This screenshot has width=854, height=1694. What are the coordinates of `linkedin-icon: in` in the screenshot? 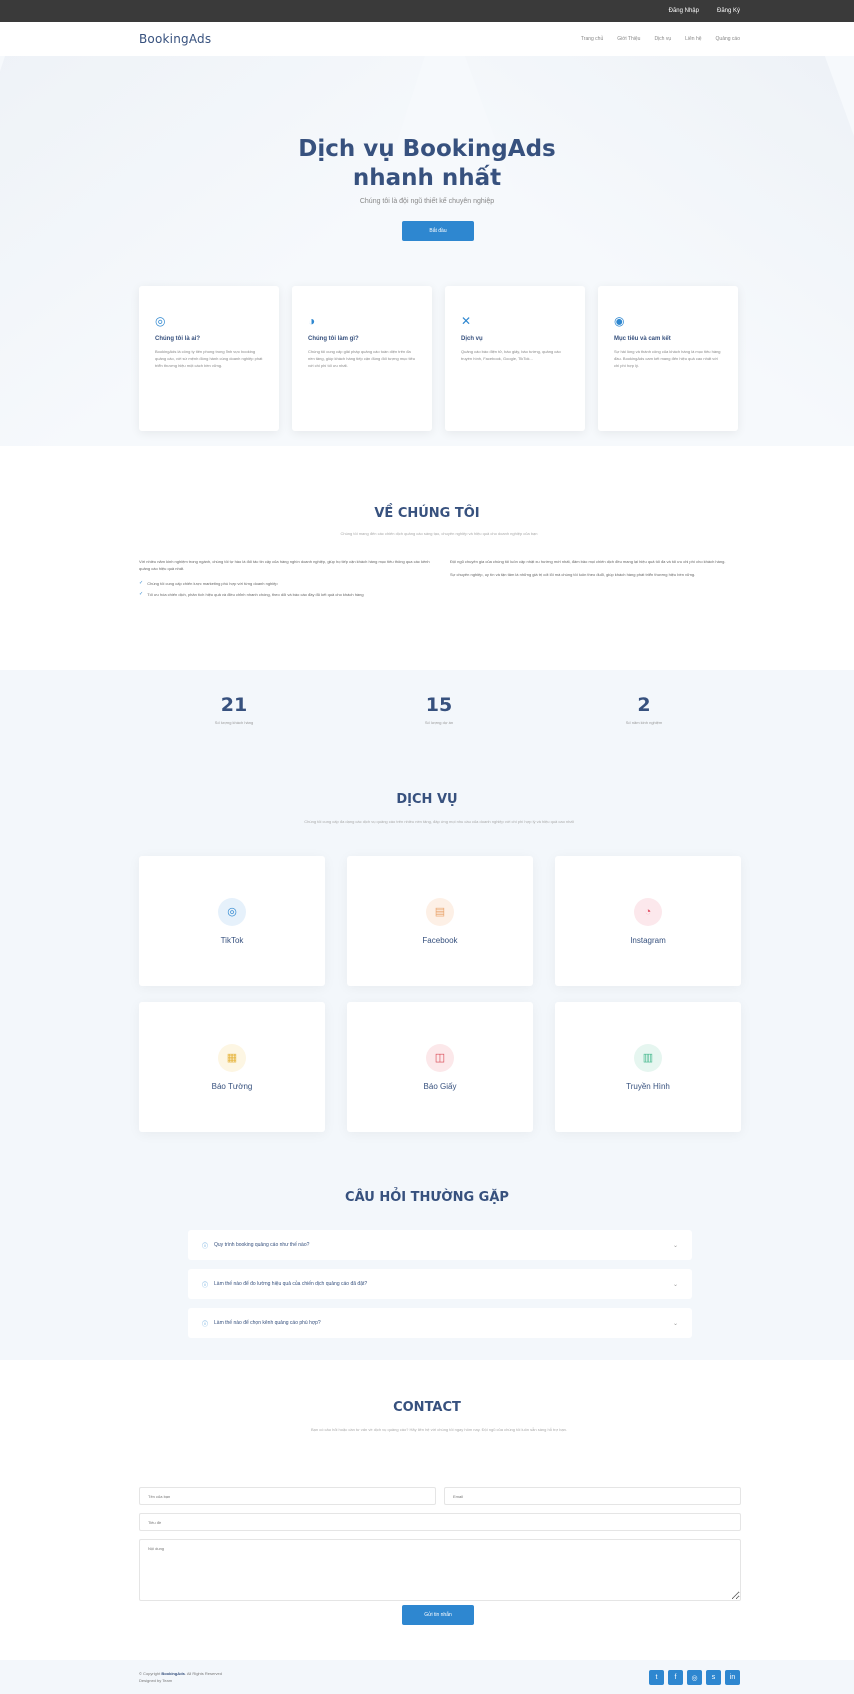 It's located at (732, 1677).